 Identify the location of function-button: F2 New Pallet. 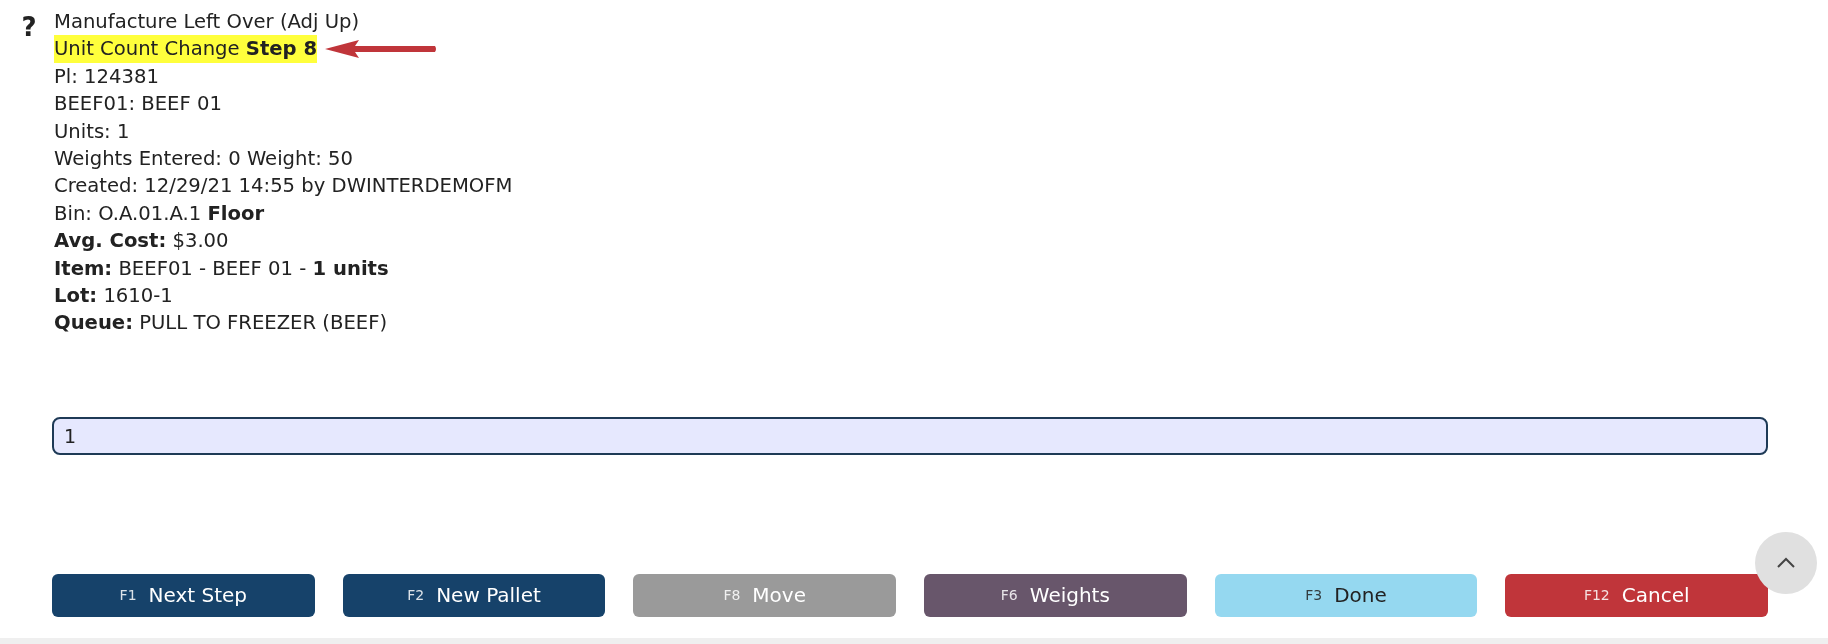
(474, 595).